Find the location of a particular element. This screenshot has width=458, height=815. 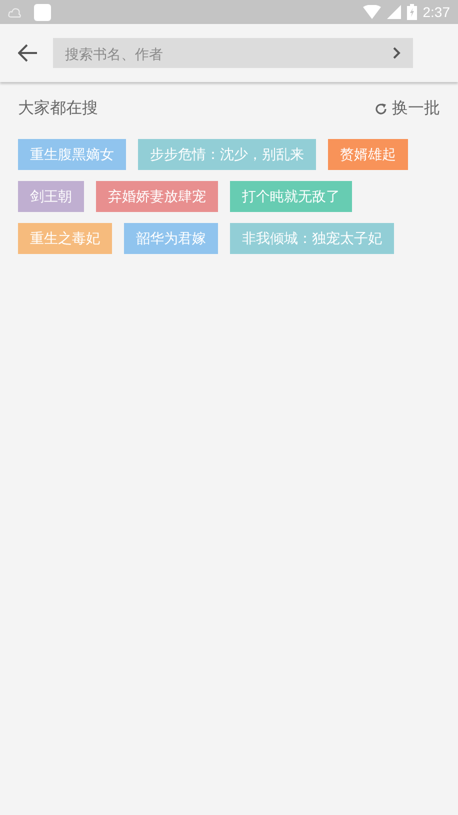

refresh-icon is located at coordinates (381, 108).